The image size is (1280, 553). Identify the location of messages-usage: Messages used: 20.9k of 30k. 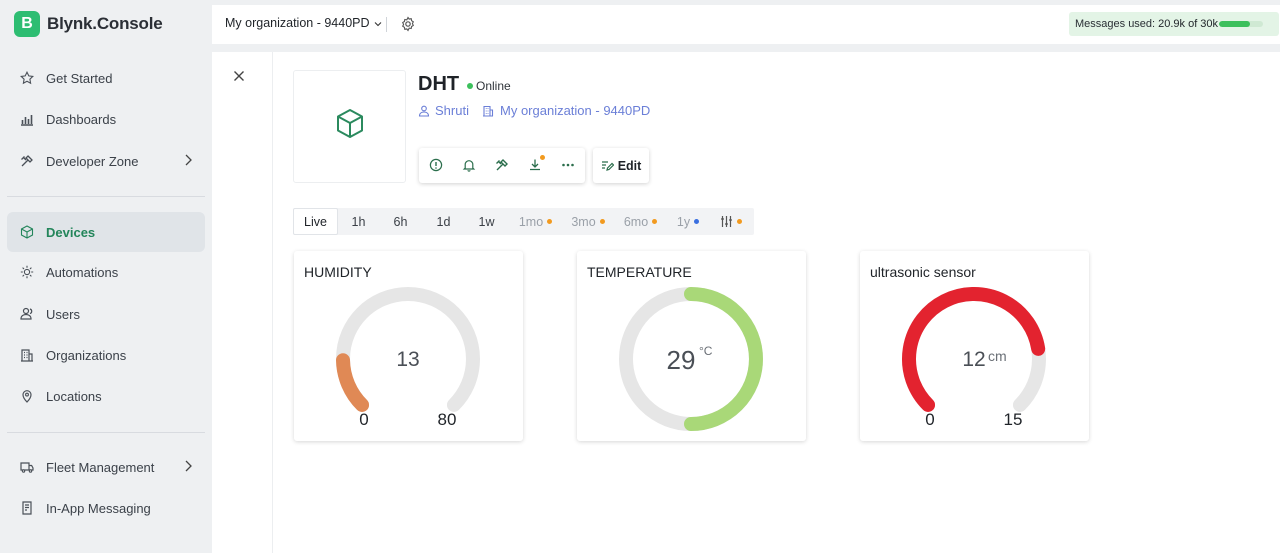
(1174, 24).